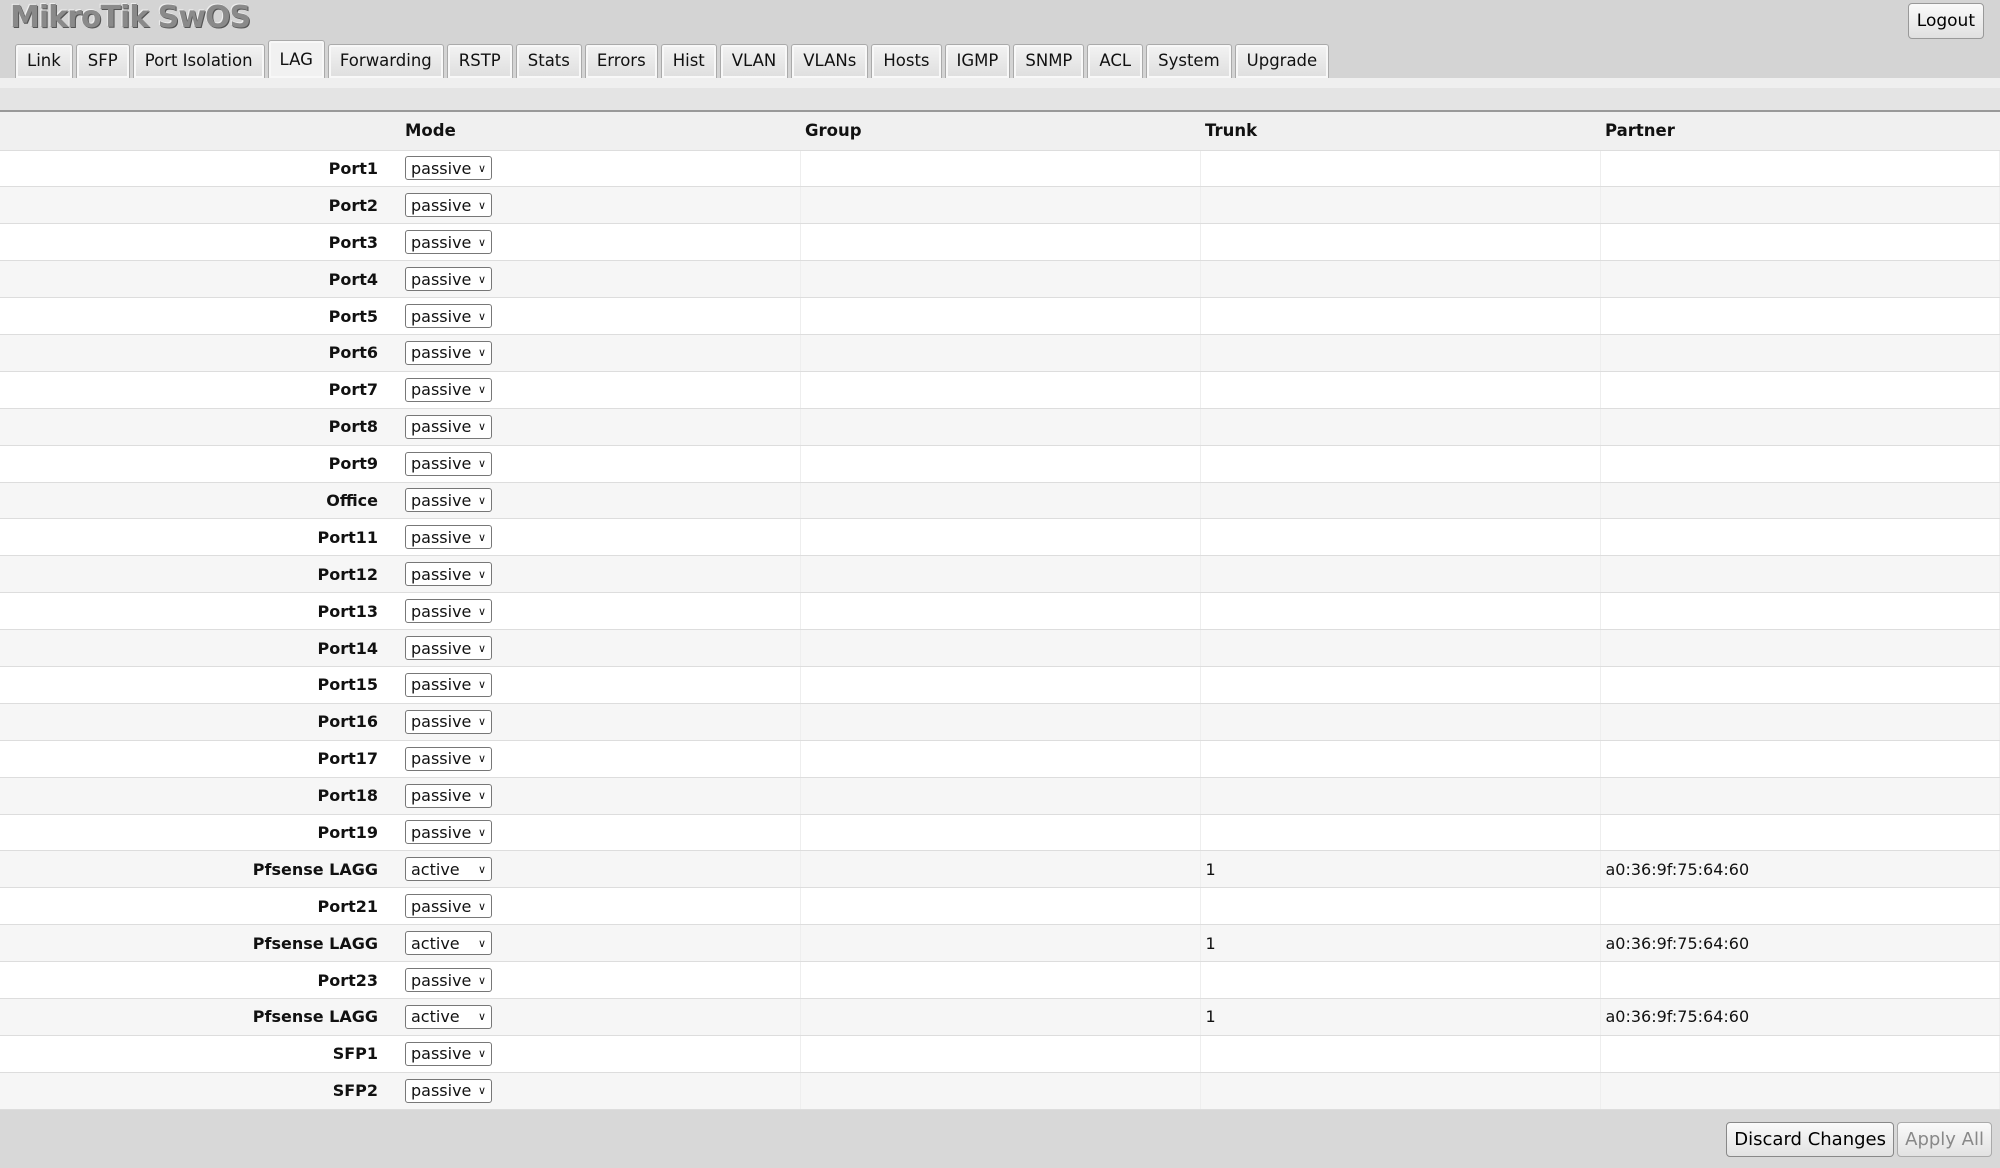 This screenshot has height=1168, width=2000. What do you see at coordinates (479, 61) in the screenshot?
I see `tab-rstp: RSTP` at bounding box center [479, 61].